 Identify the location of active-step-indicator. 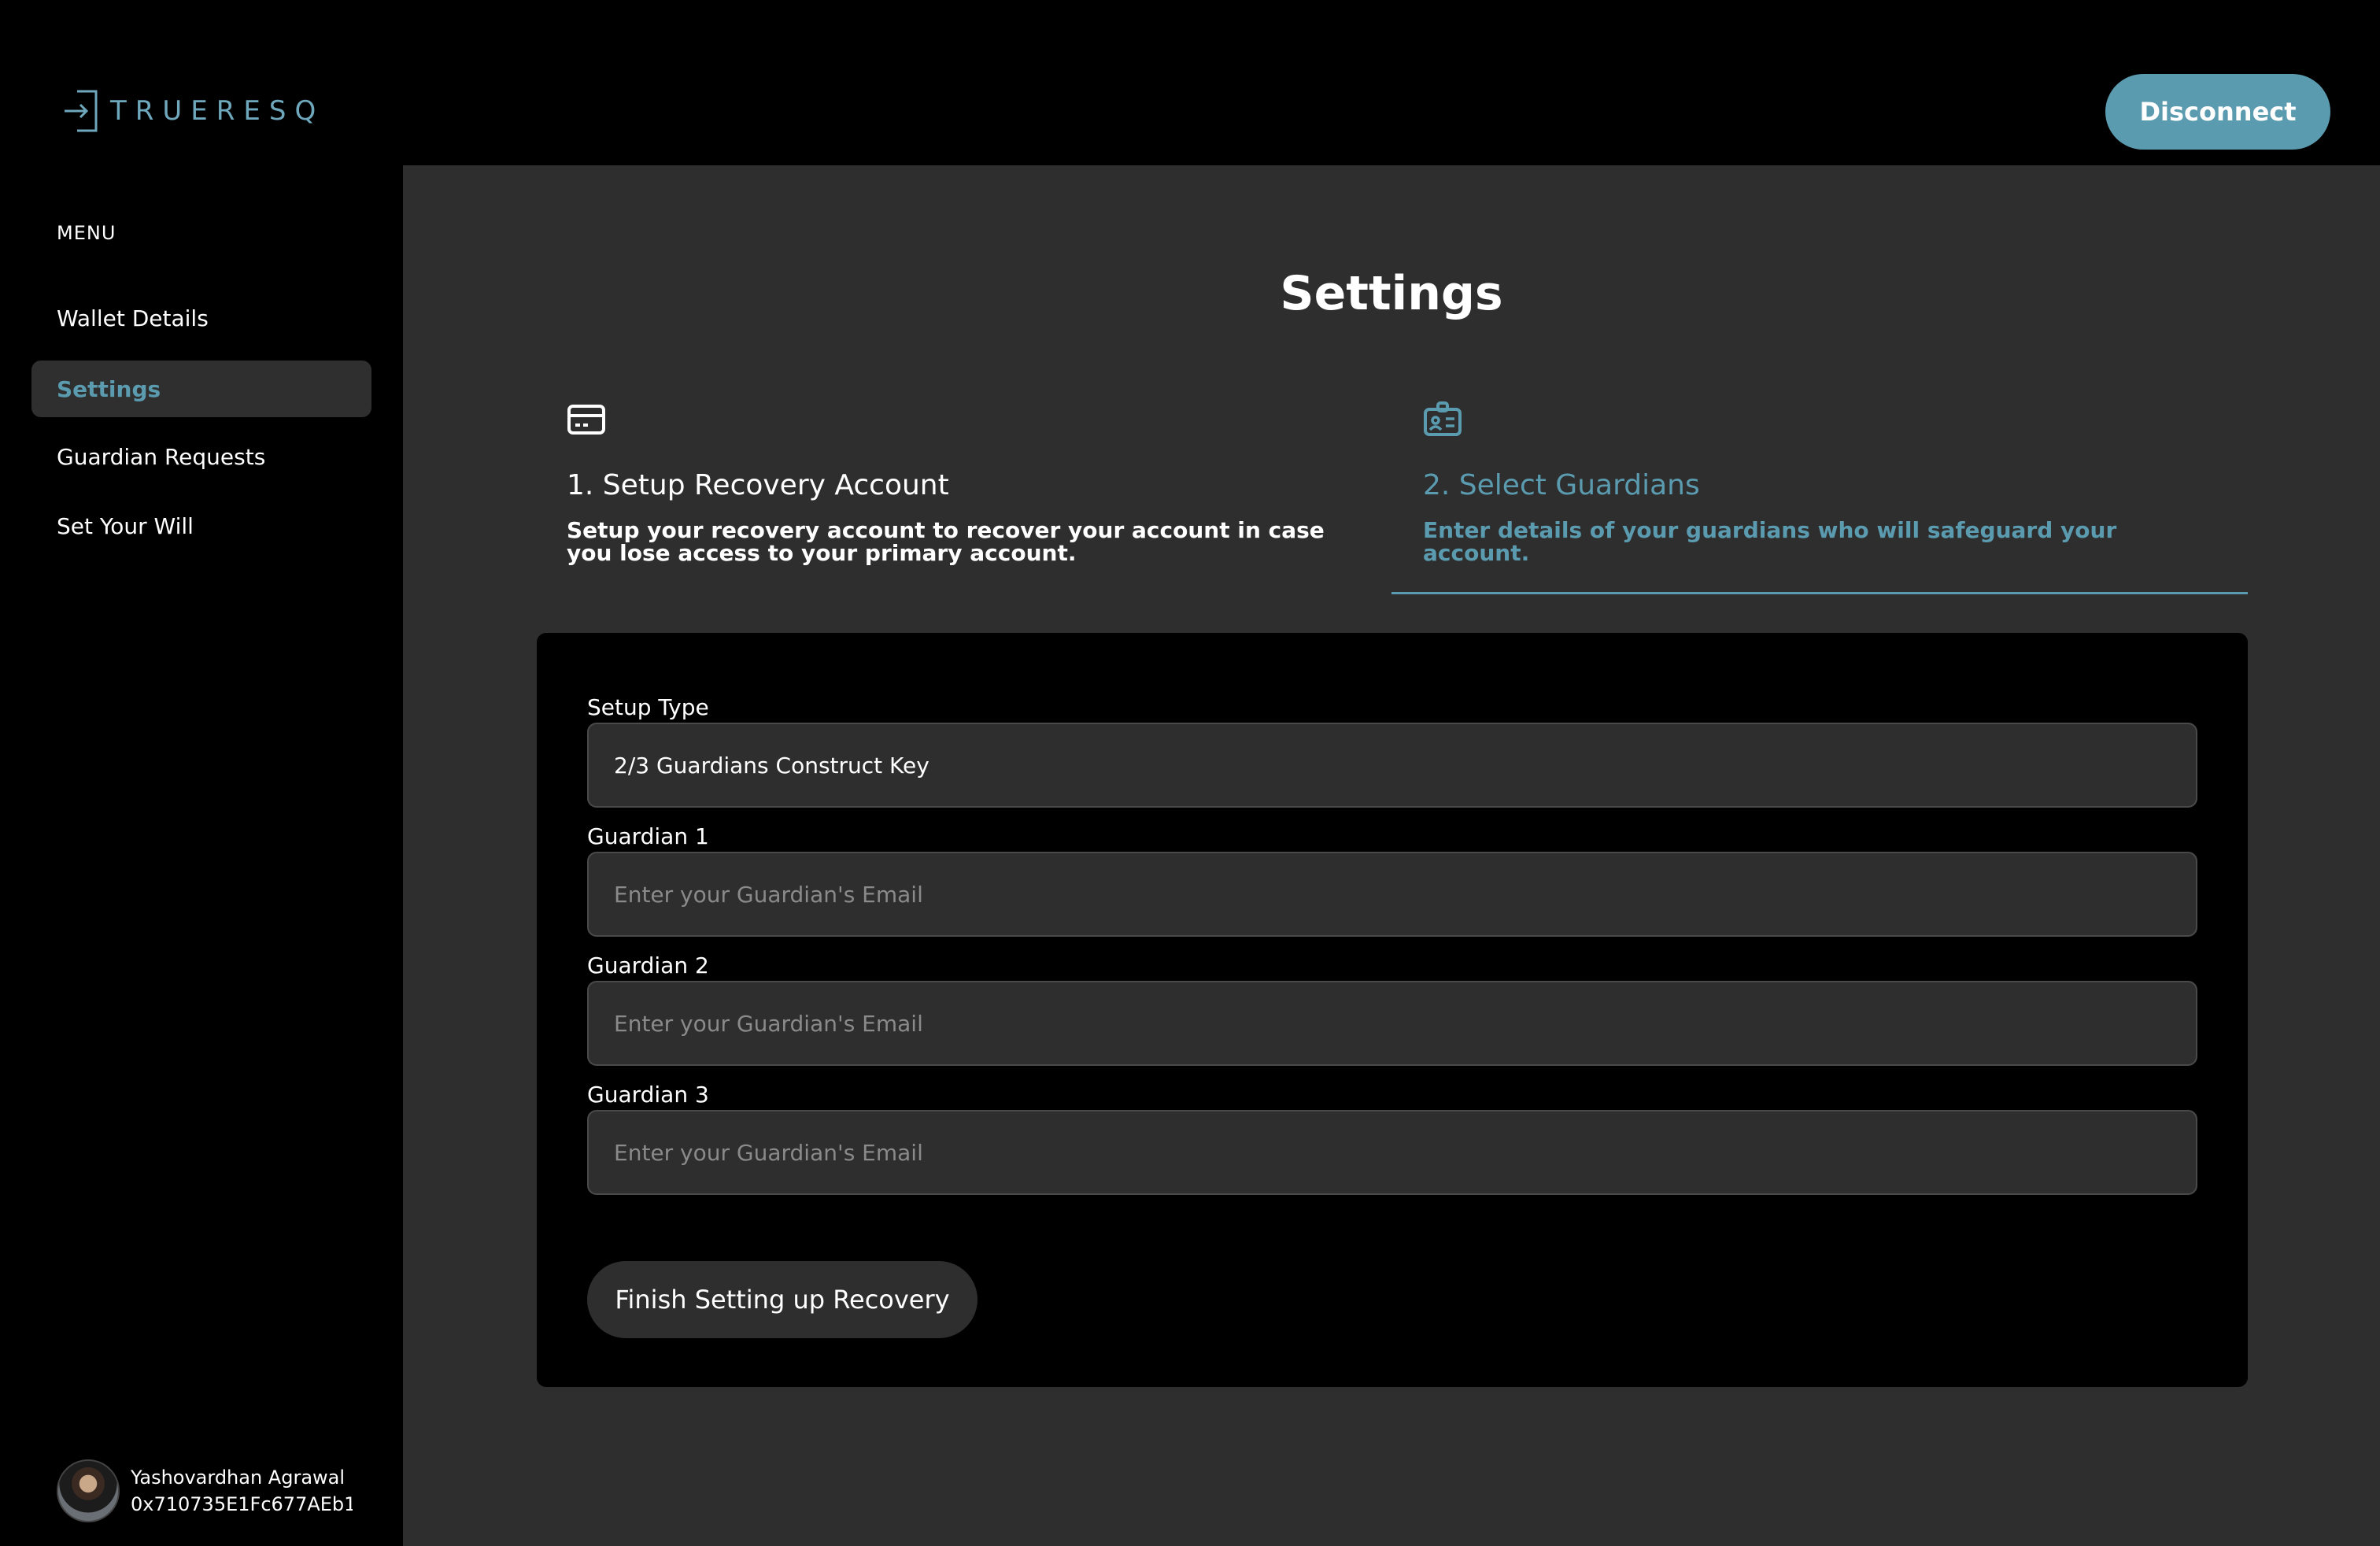
(1819, 593).